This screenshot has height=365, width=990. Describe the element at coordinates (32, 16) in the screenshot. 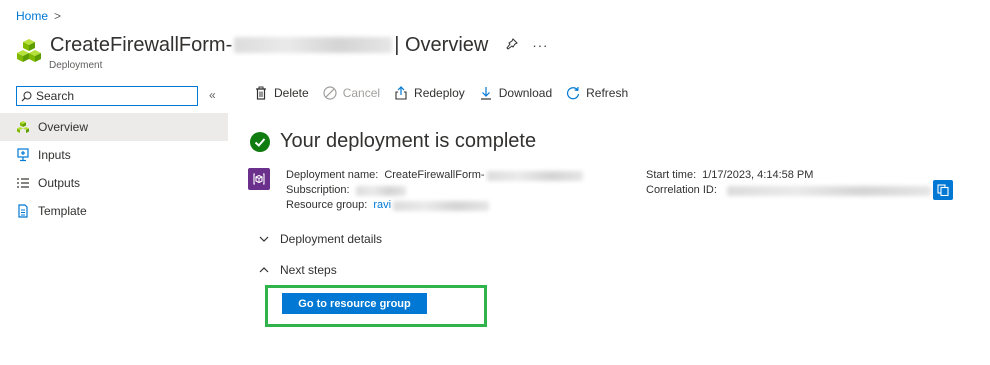

I see `breadcrumb-home: Home` at that location.